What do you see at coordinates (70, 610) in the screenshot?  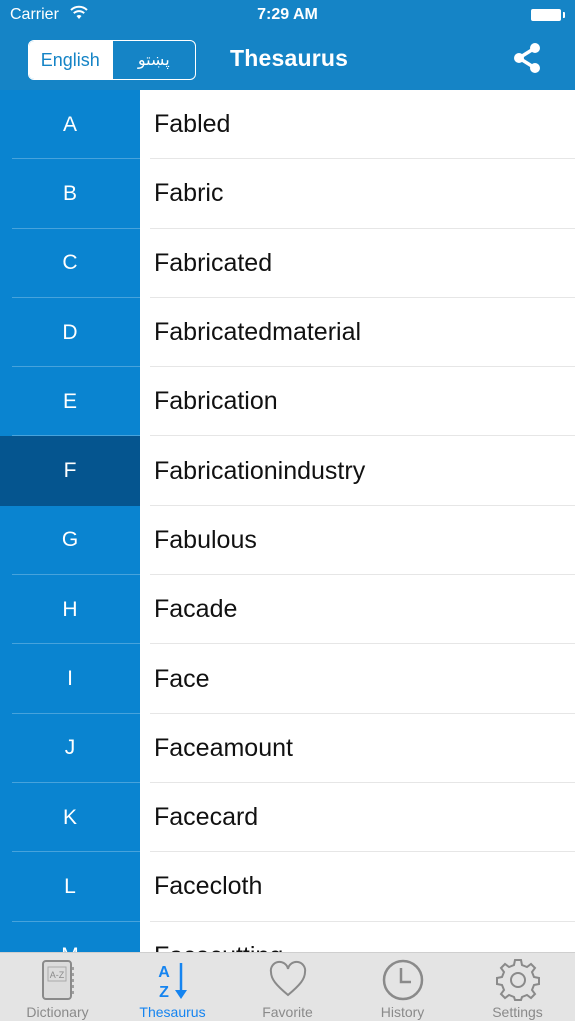 I see `index-letter-h: H` at bounding box center [70, 610].